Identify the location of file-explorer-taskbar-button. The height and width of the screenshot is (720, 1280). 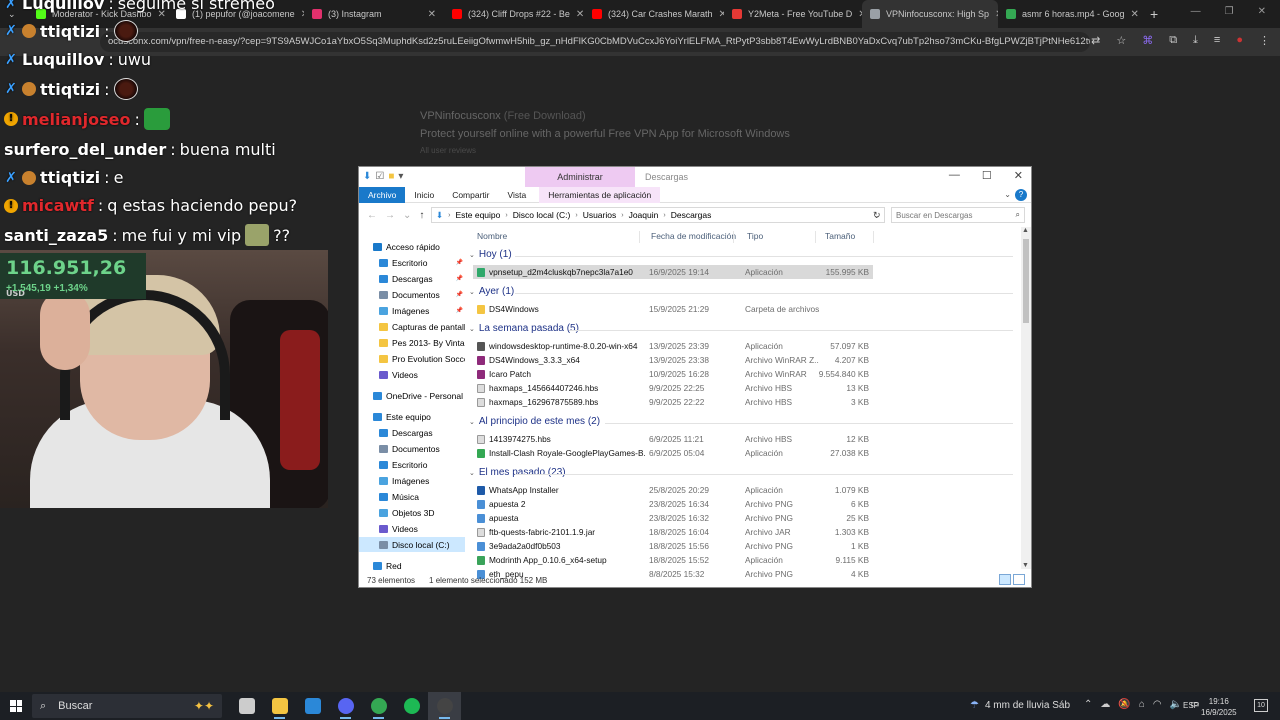
(279, 706).